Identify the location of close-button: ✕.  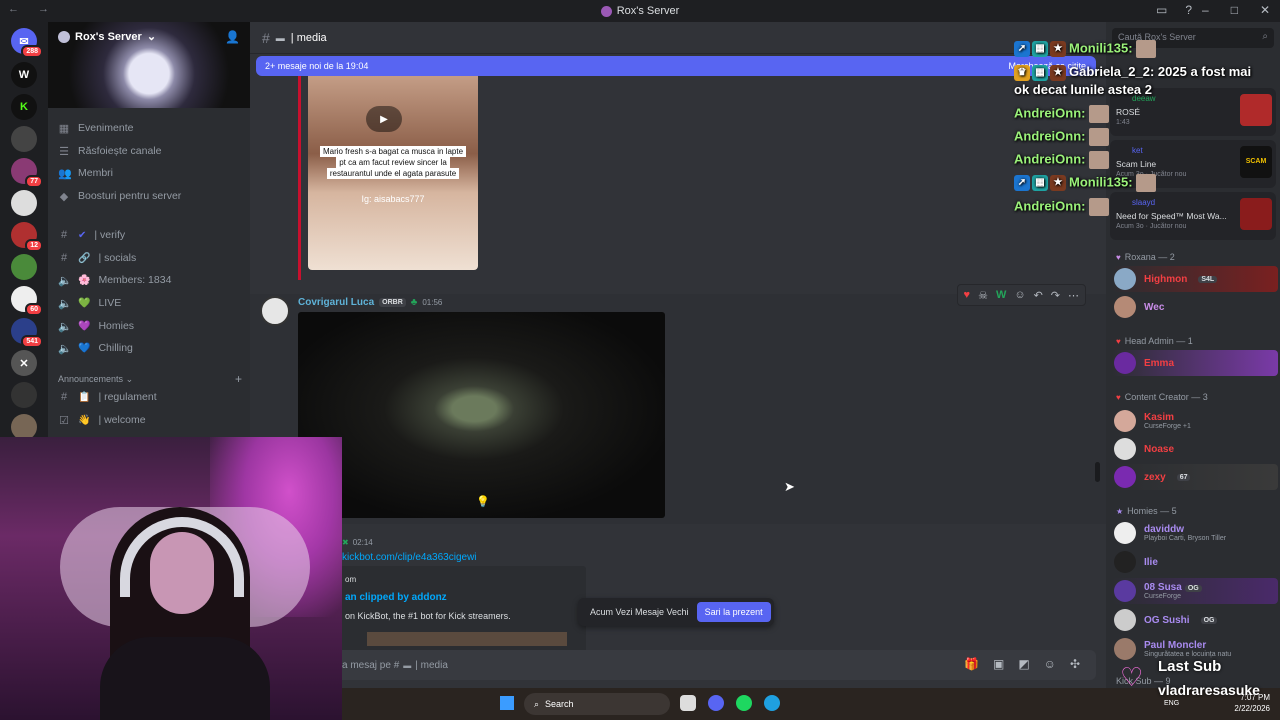
(1265, 10).